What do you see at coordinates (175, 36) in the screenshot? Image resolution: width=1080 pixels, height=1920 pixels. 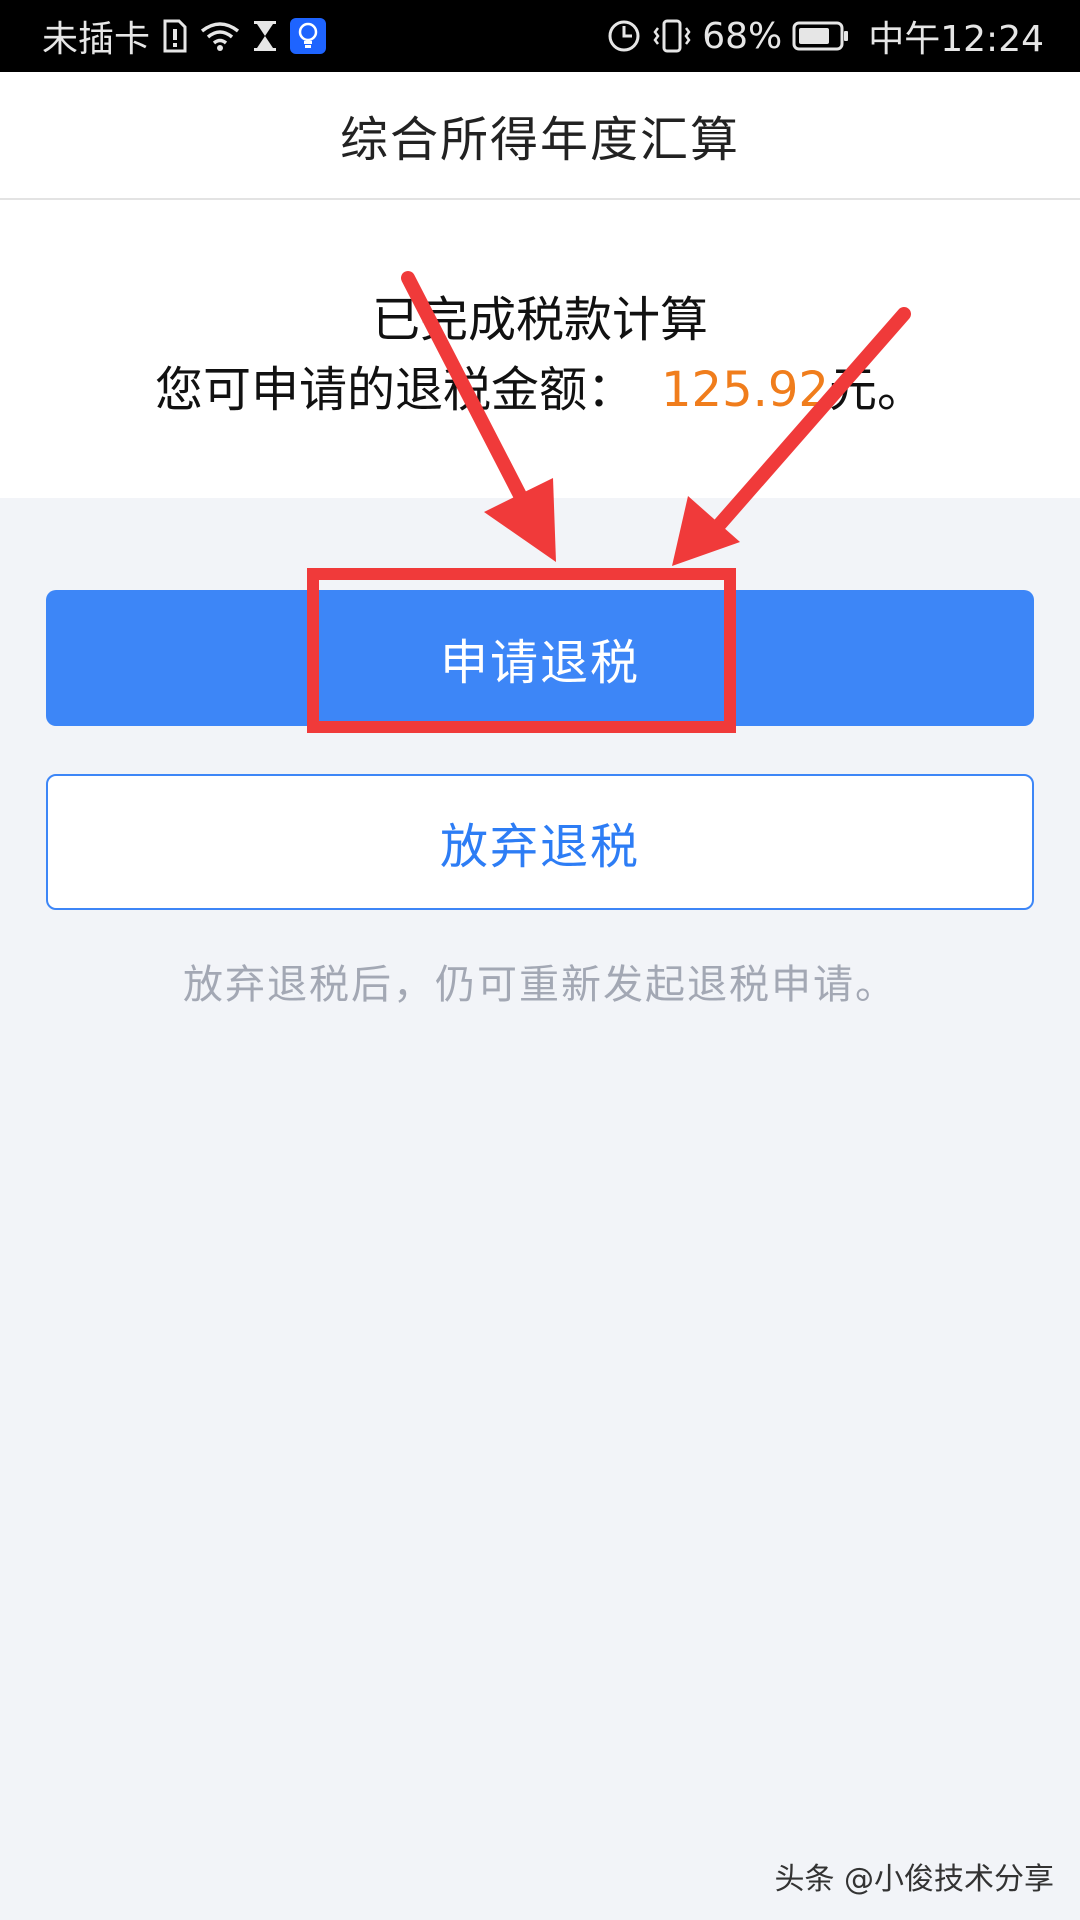 I see `sim-missing-icon` at bounding box center [175, 36].